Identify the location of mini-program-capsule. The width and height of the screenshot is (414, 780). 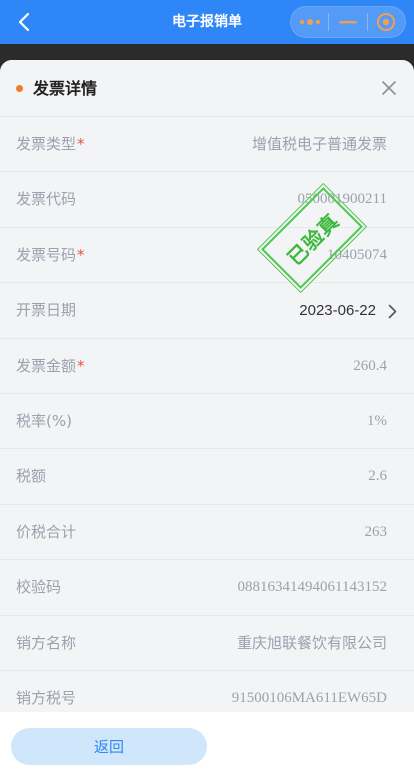
(348, 22).